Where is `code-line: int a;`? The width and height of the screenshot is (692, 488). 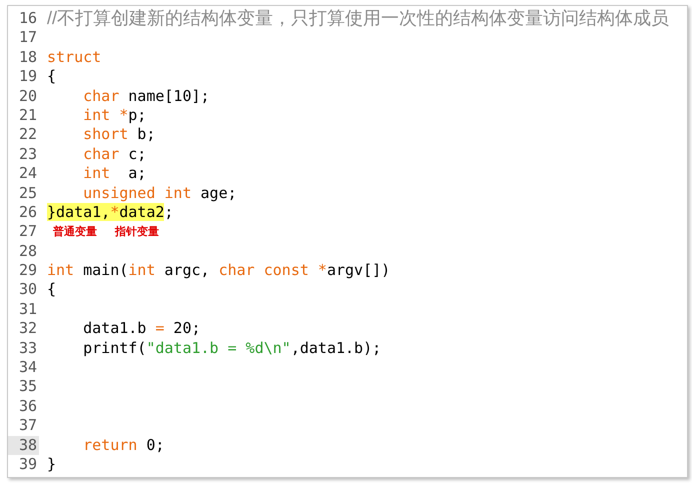 code-line: int a; is located at coordinates (114, 174).